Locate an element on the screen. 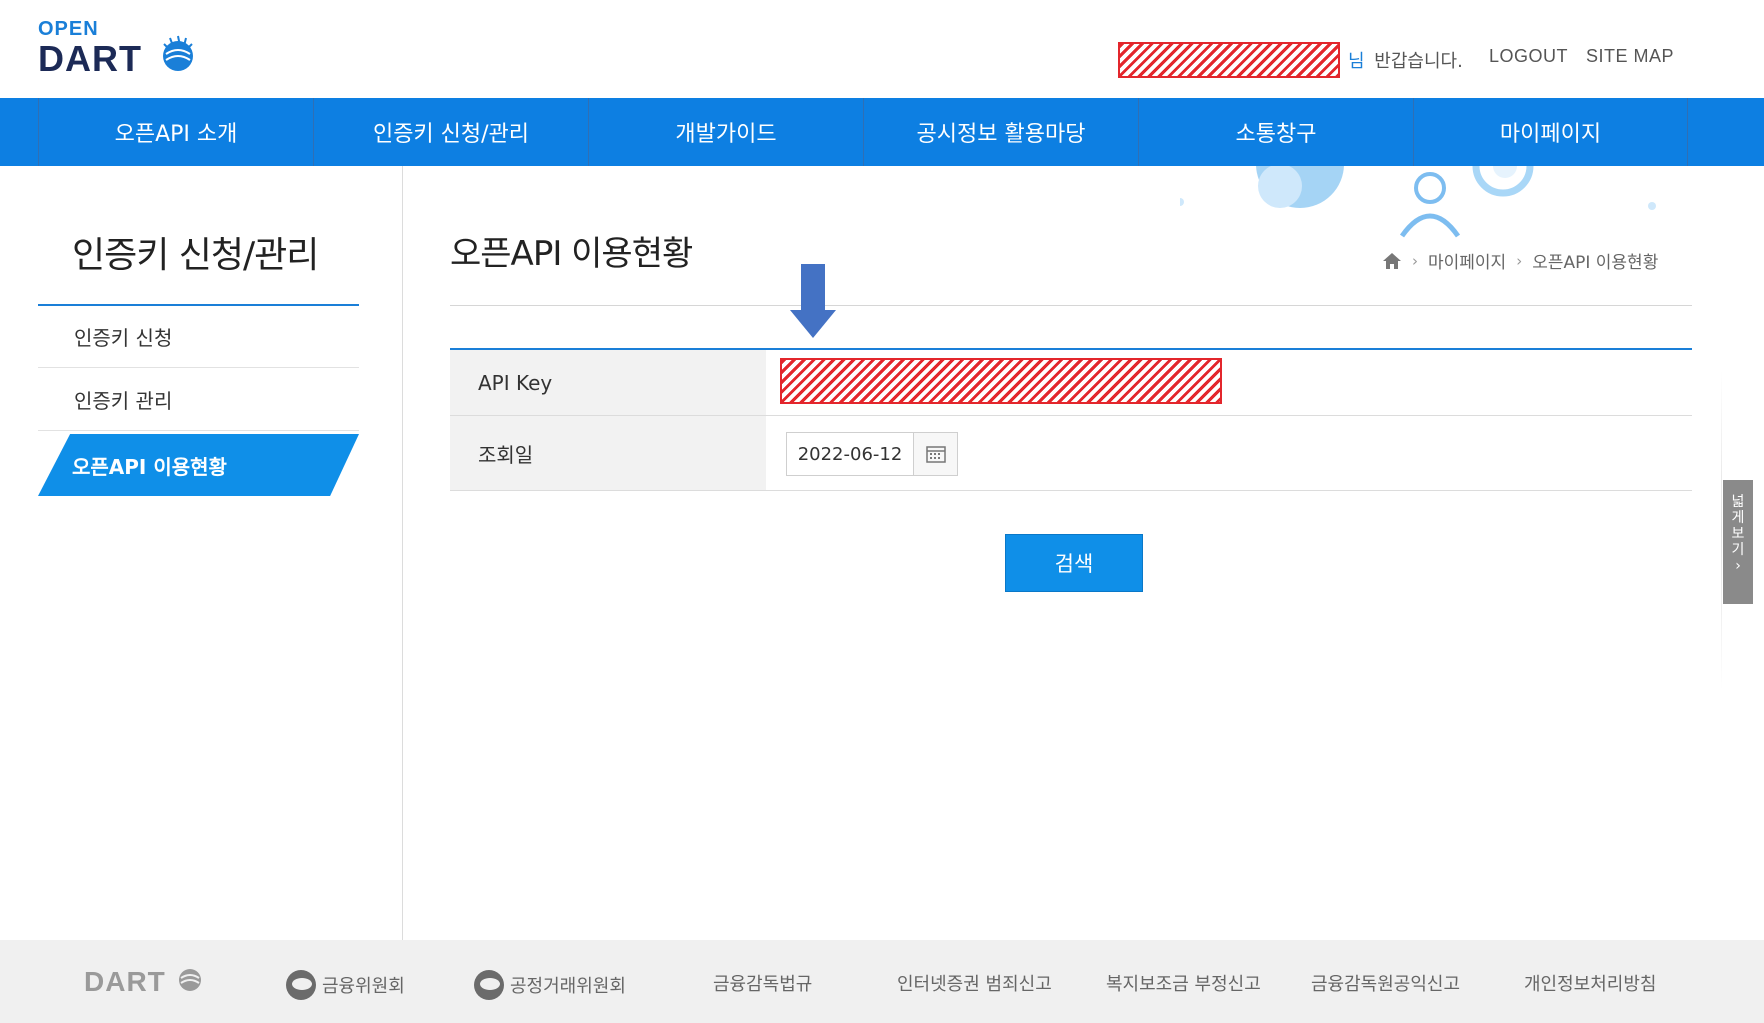  calendar-button is located at coordinates (935, 454).